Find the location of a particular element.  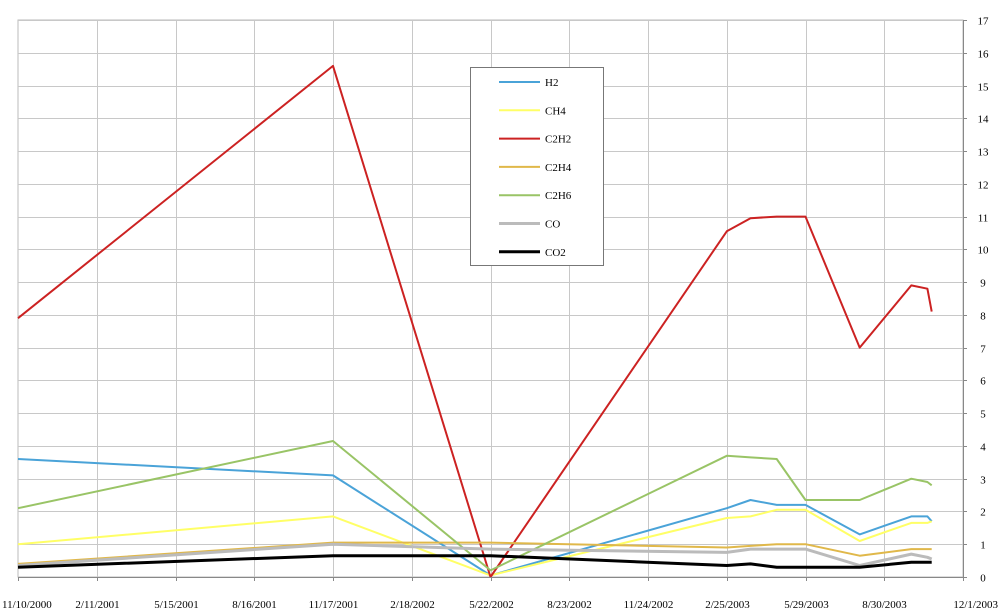

y-tick-label: 0 is located at coordinates (983, 579).